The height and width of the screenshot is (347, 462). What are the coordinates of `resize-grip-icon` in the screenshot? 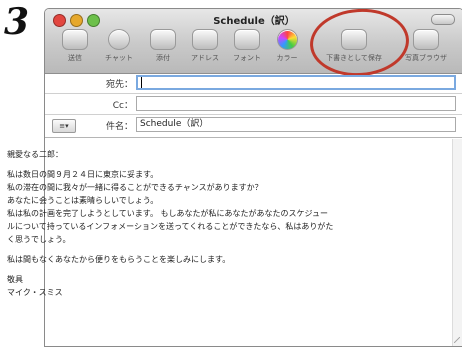 It's located at (457, 340).